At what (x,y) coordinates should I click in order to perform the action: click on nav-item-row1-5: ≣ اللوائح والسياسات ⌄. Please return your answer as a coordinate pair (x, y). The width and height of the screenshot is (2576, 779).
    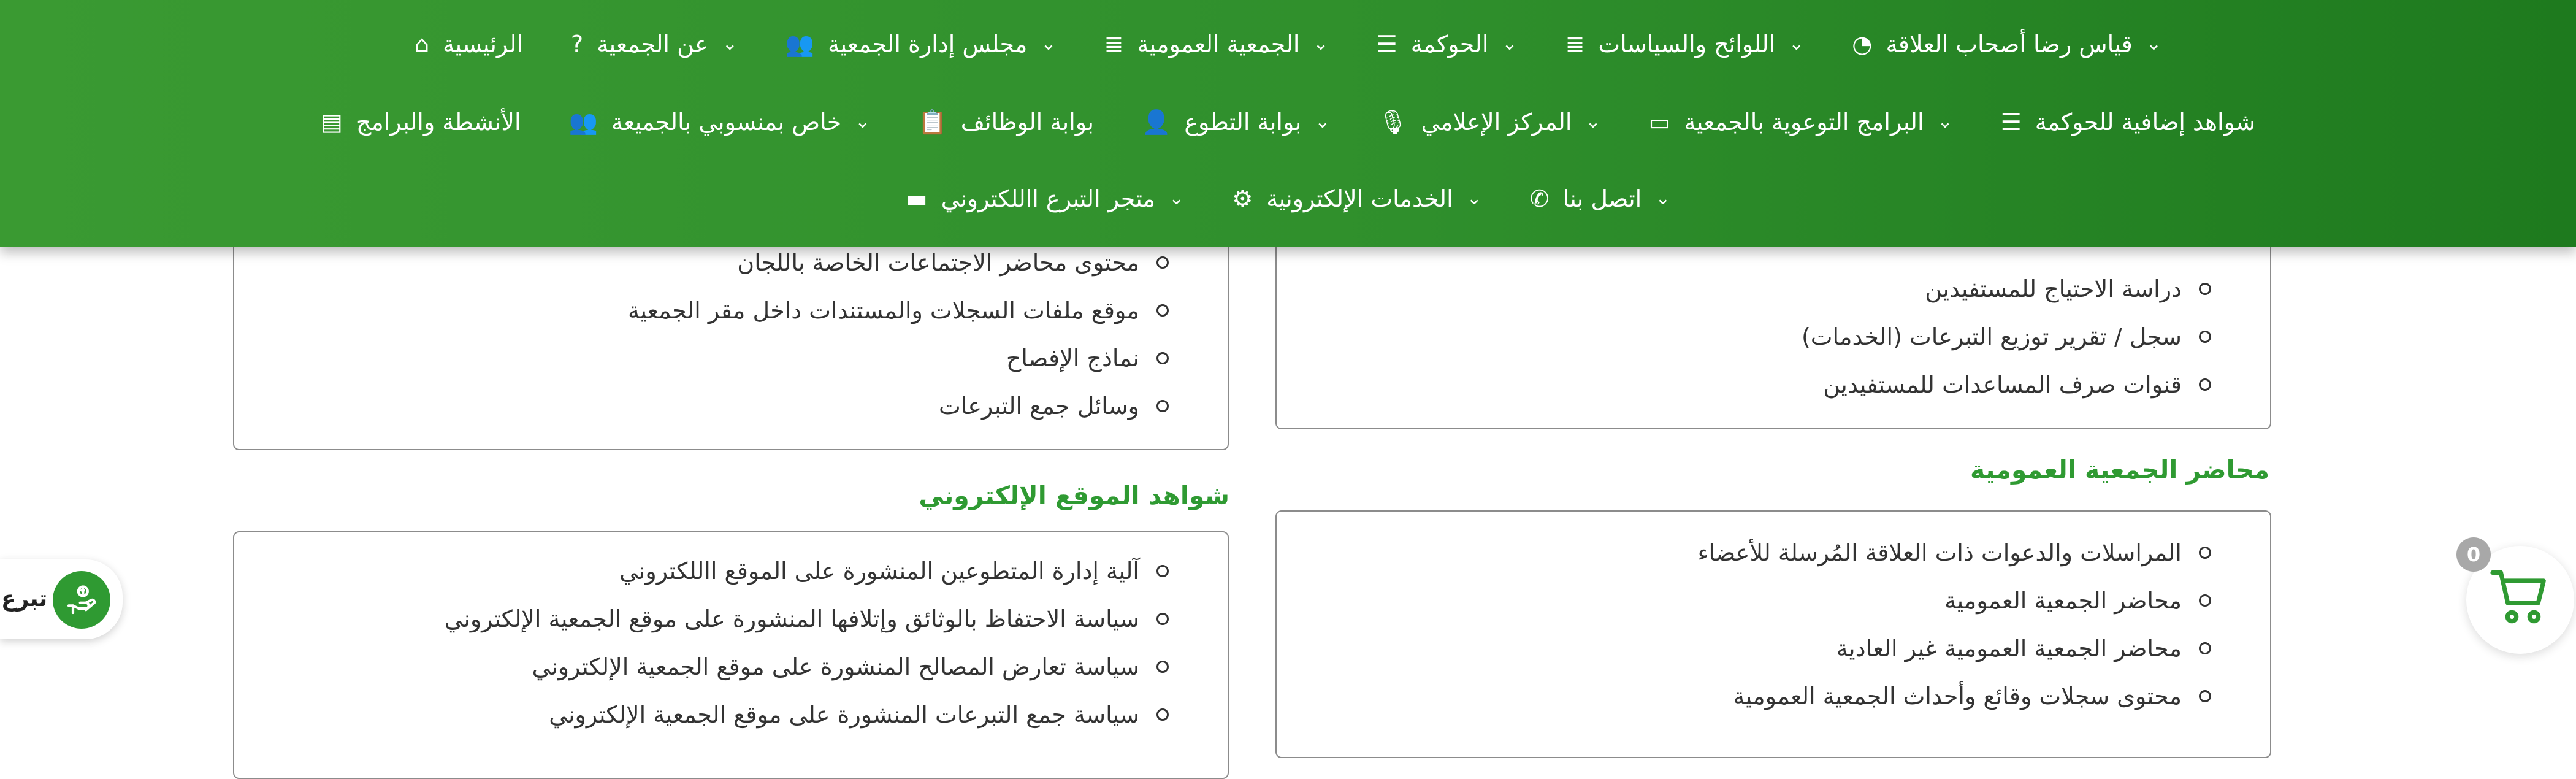
    Looking at the image, I should click on (1685, 44).